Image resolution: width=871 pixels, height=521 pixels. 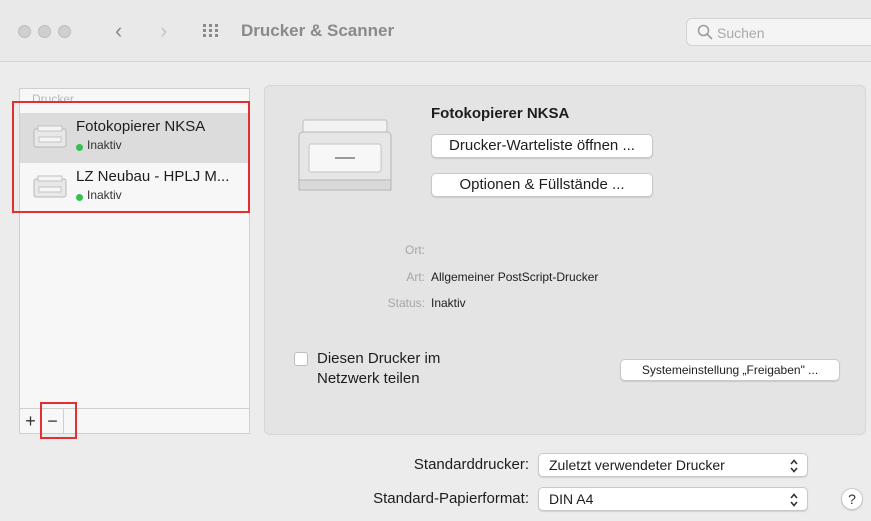 I want to click on kind-label: Art:, so click(x=415, y=277).